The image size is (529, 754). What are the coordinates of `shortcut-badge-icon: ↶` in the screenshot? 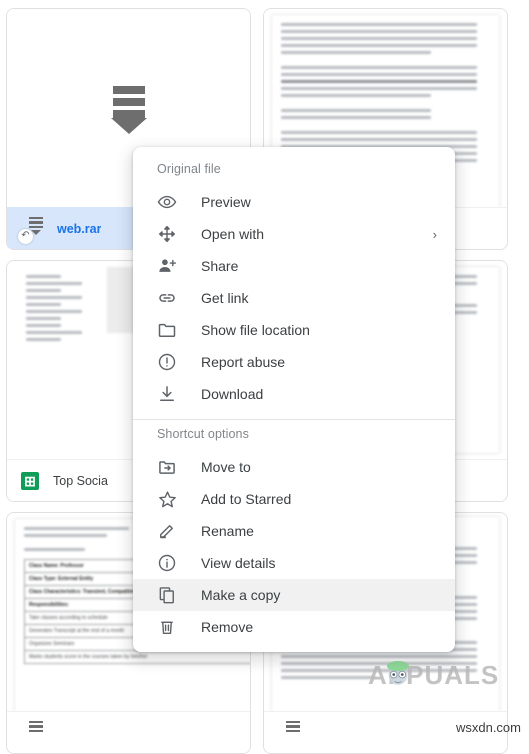 It's located at (25, 236).